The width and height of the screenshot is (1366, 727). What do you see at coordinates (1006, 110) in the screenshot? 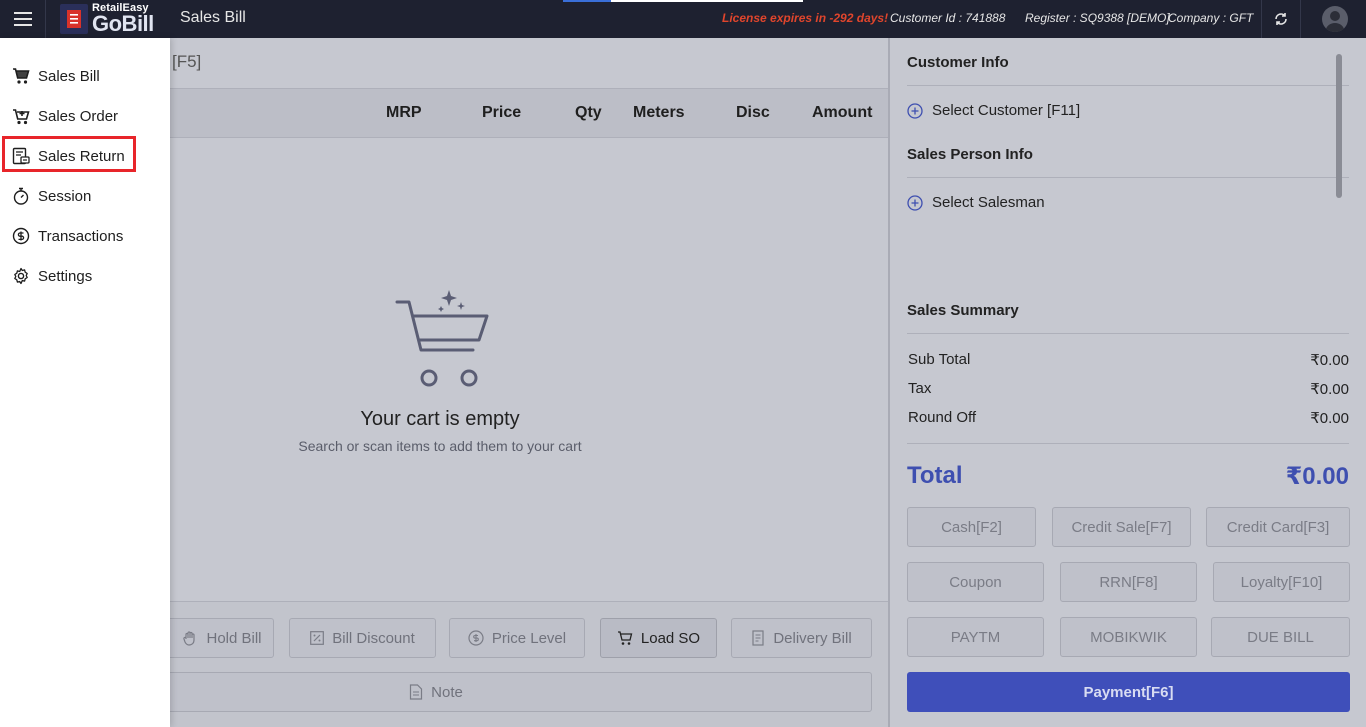
I see `select-customer-label: Select Customer [F11]` at bounding box center [1006, 110].